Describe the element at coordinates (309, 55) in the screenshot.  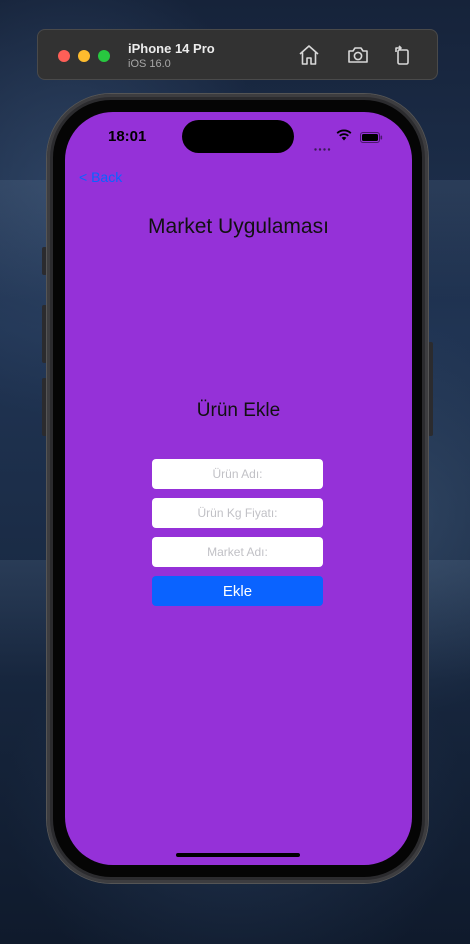
I see `home-icon` at that location.